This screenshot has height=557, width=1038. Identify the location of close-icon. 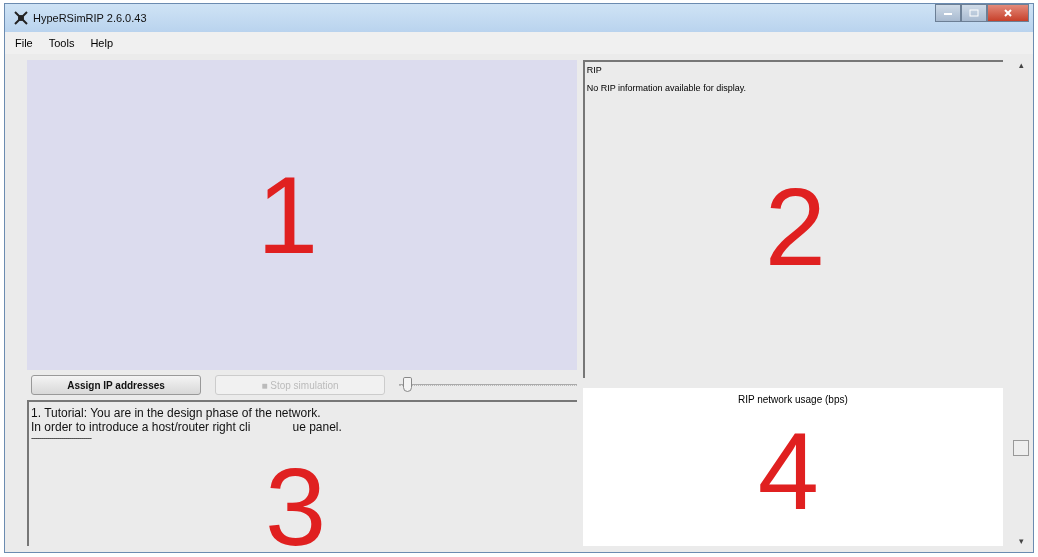
(1008, 13).